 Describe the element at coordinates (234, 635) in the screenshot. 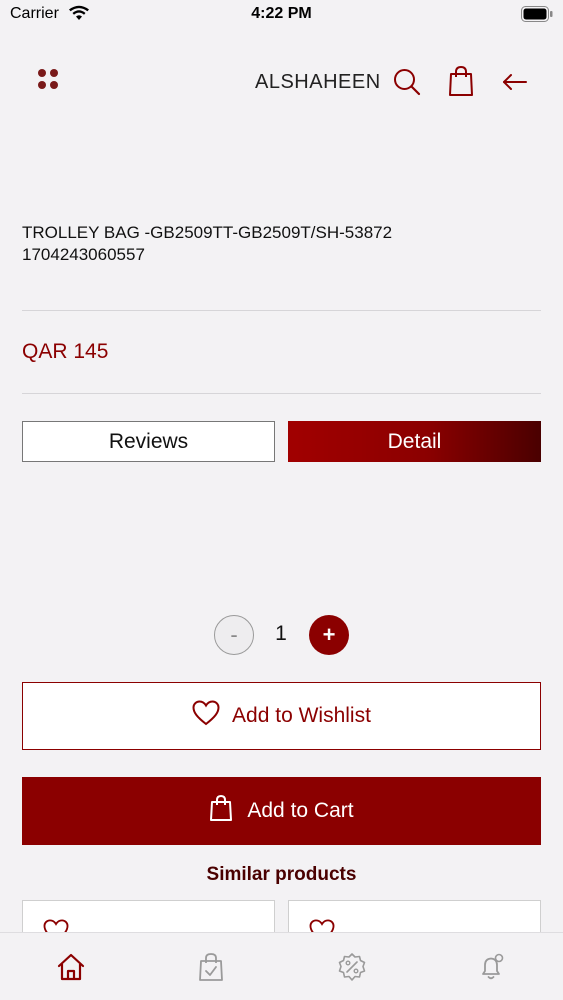

I see `quantity-decrease-button: -` at that location.